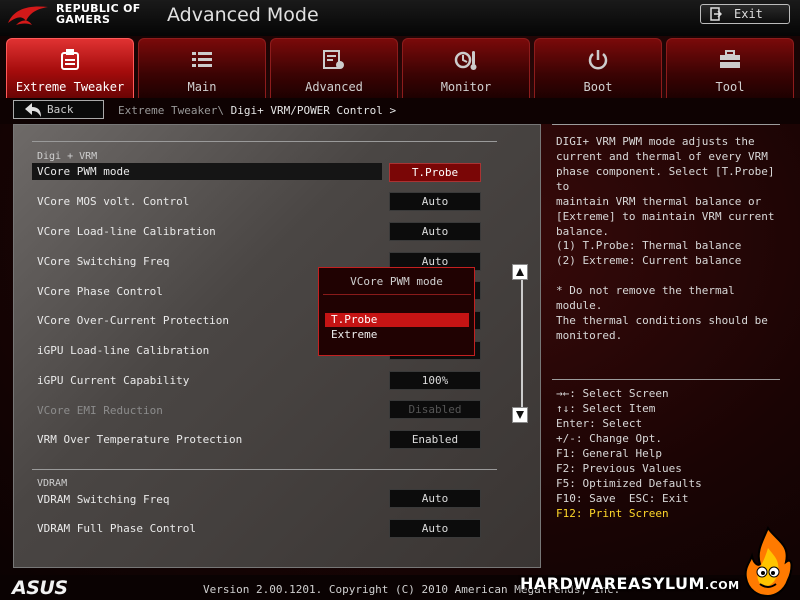 The width and height of the screenshot is (800, 600). Describe the element at coordinates (730, 87) in the screenshot. I see `tab-label: Tool` at that location.